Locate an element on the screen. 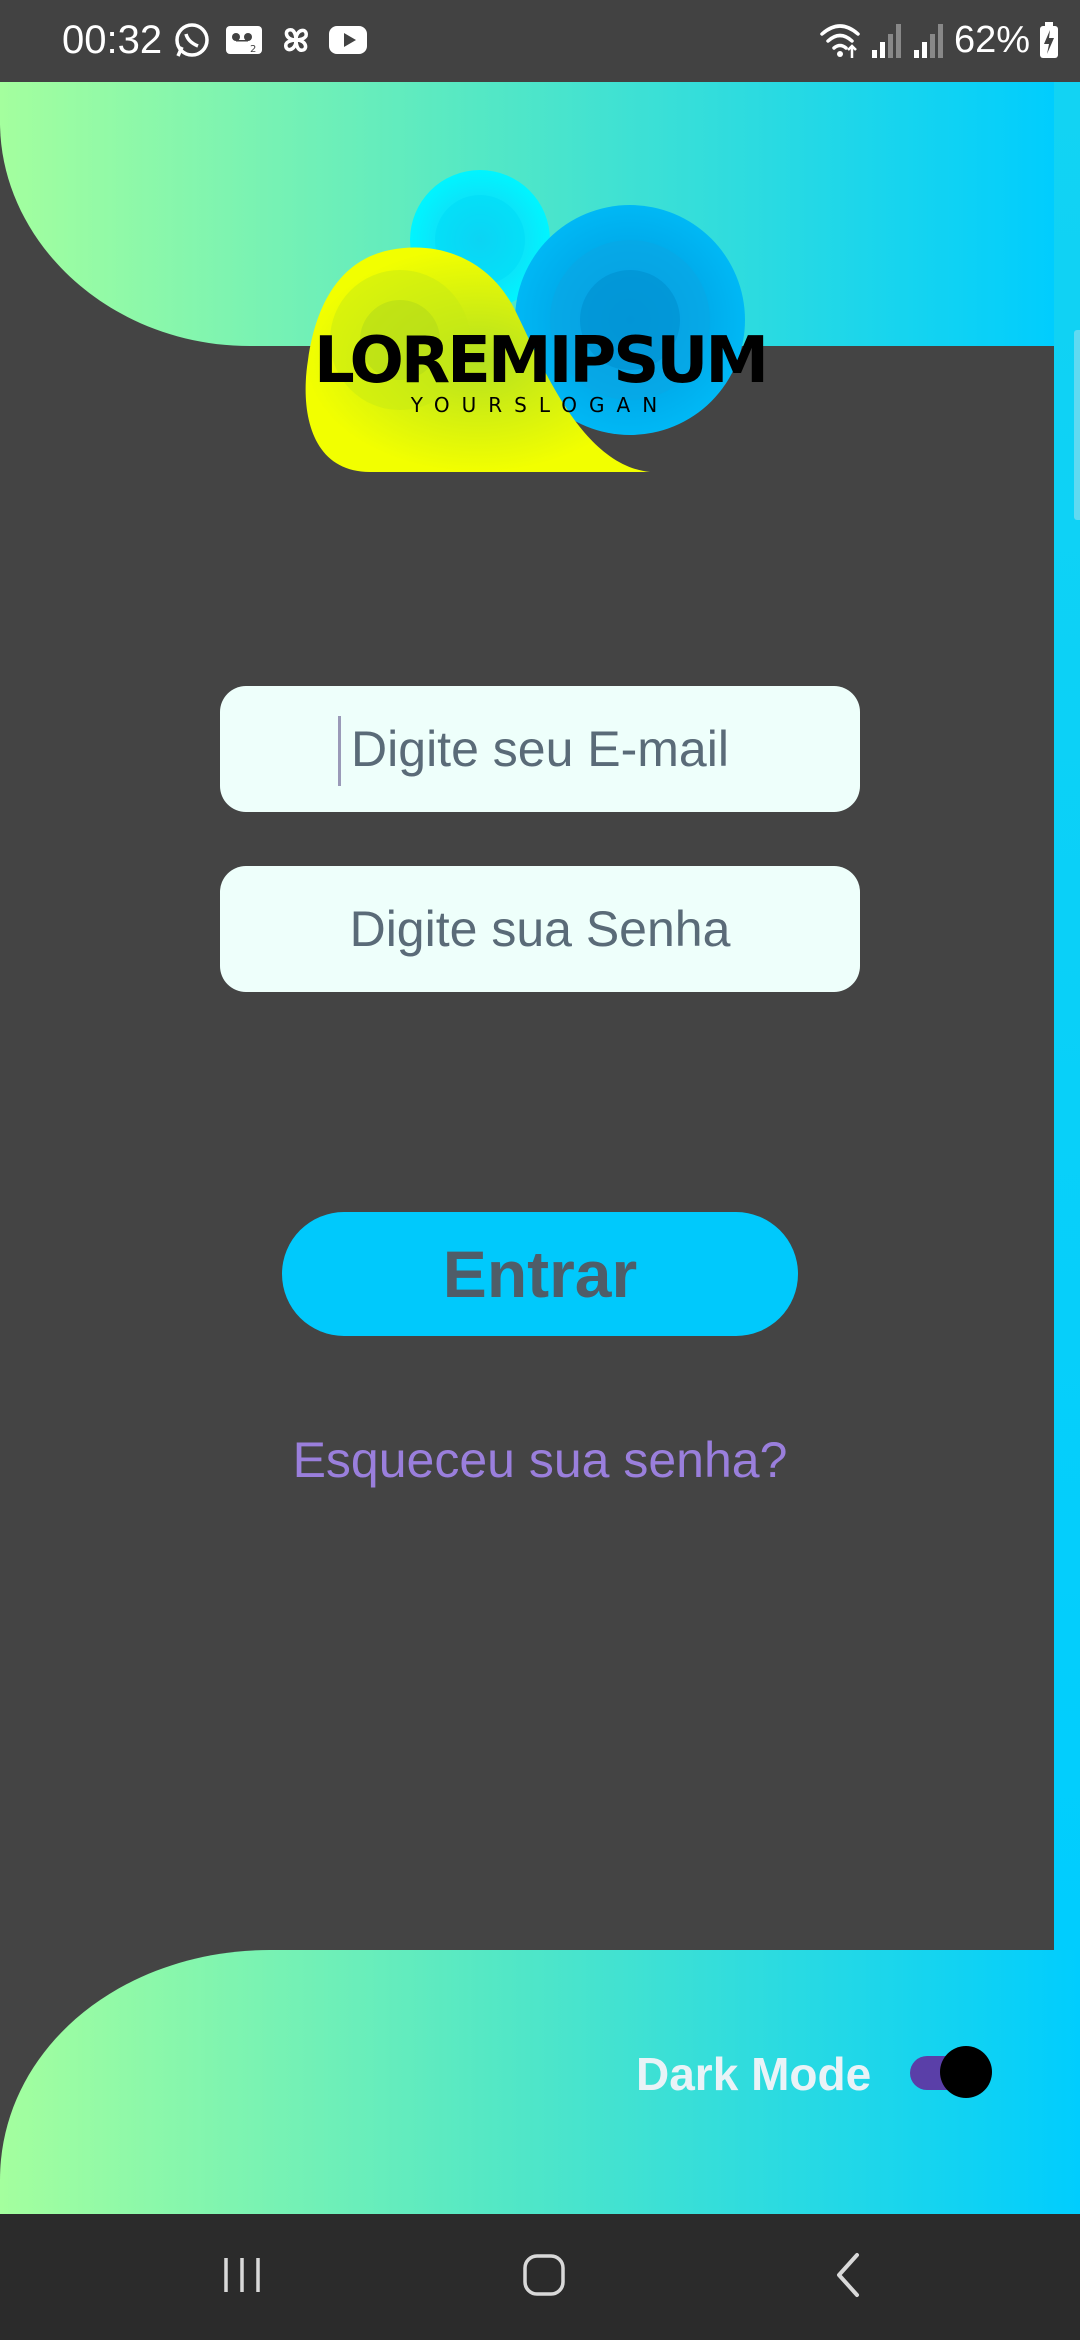 This screenshot has width=1080, height=2340. wifi-icon is located at coordinates (840, 40).